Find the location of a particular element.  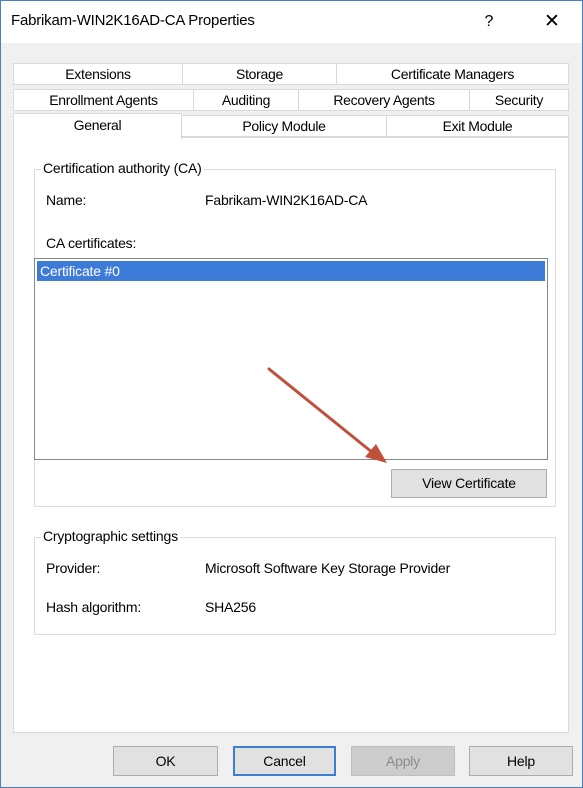

crypto-group-label: Cryptographic settings is located at coordinates (110, 536).